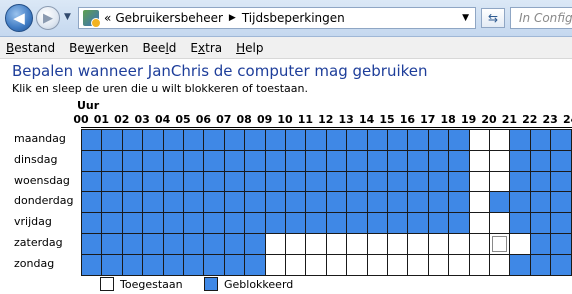 The height and width of the screenshot is (294, 572). I want to click on menu-help: Help, so click(249, 48).